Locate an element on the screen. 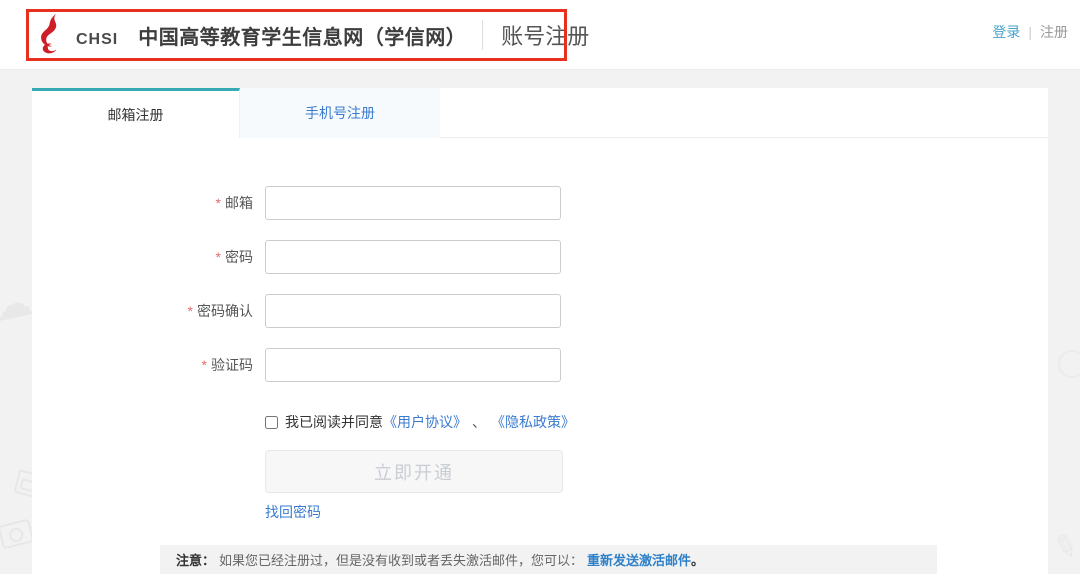 The height and width of the screenshot is (574, 1080). email-label-text: 邮箱 is located at coordinates (239, 203).